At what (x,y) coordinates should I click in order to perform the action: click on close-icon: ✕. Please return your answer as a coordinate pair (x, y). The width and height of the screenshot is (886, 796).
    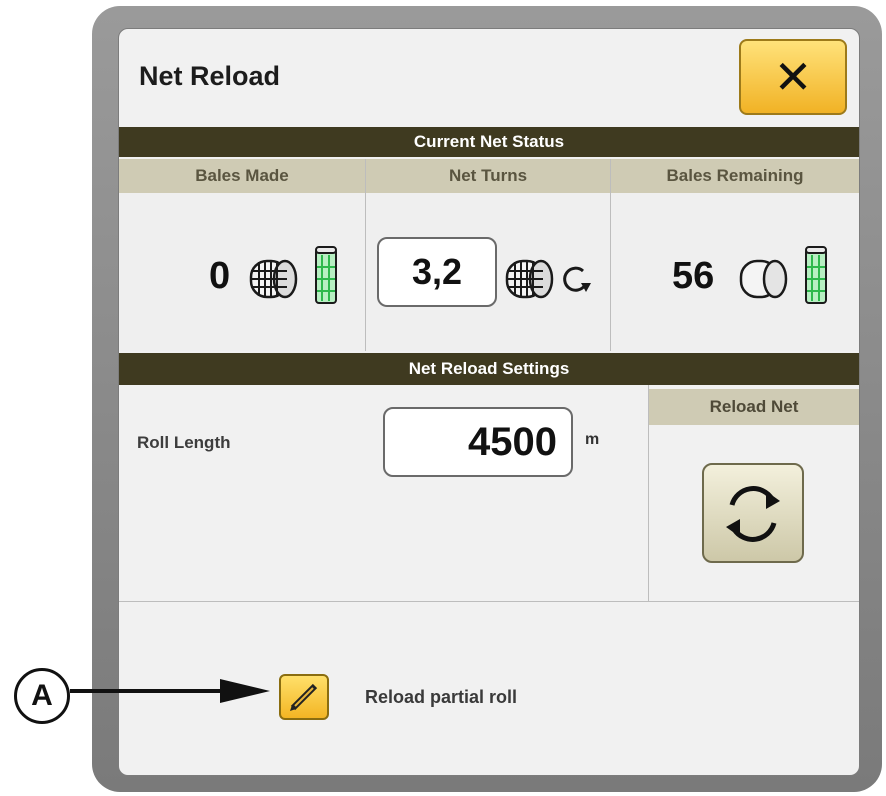
    Looking at the image, I should click on (793, 77).